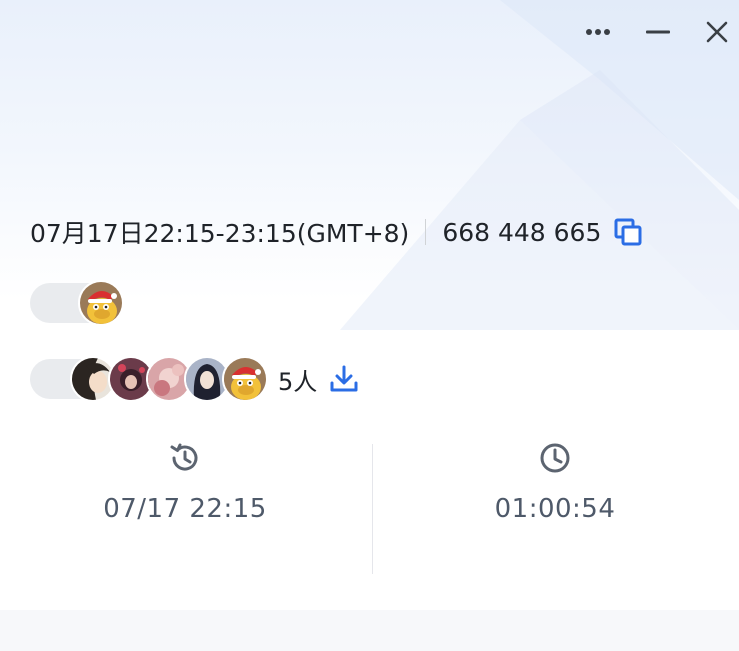 The height and width of the screenshot is (651, 739). Describe the element at coordinates (220, 233) in the screenshot. I see `meeting-time-range: 07月17日22:15-23:15(GMT+8)` at that location.